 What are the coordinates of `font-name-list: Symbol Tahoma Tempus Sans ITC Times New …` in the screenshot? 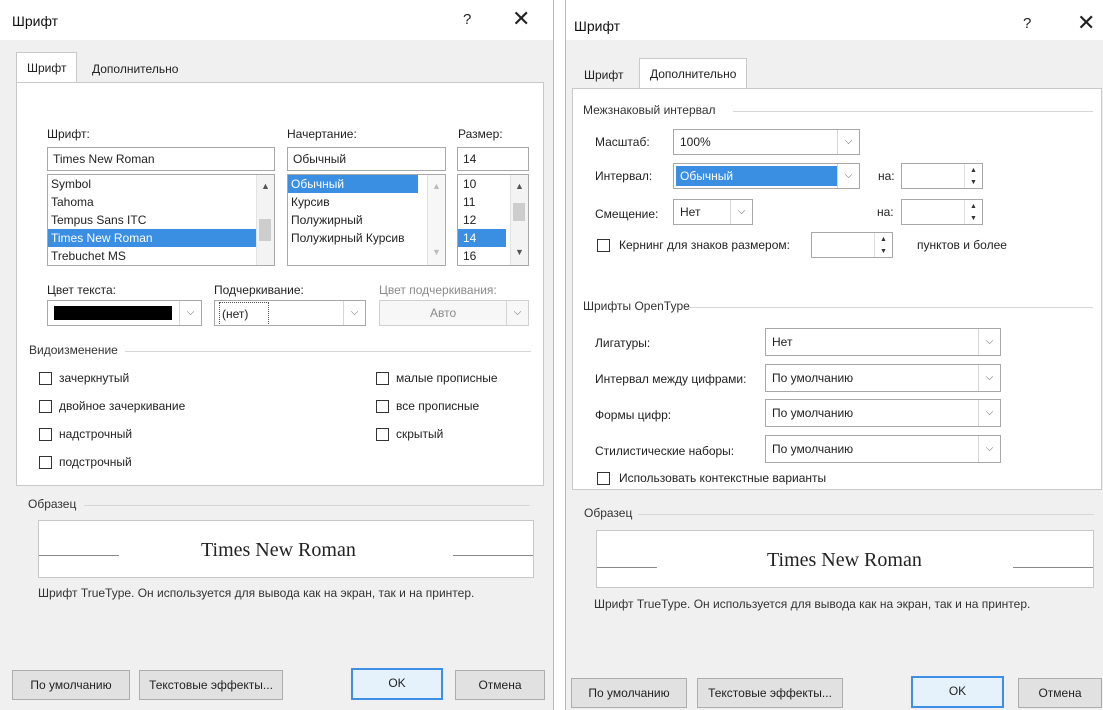 It's located at (161, 220).